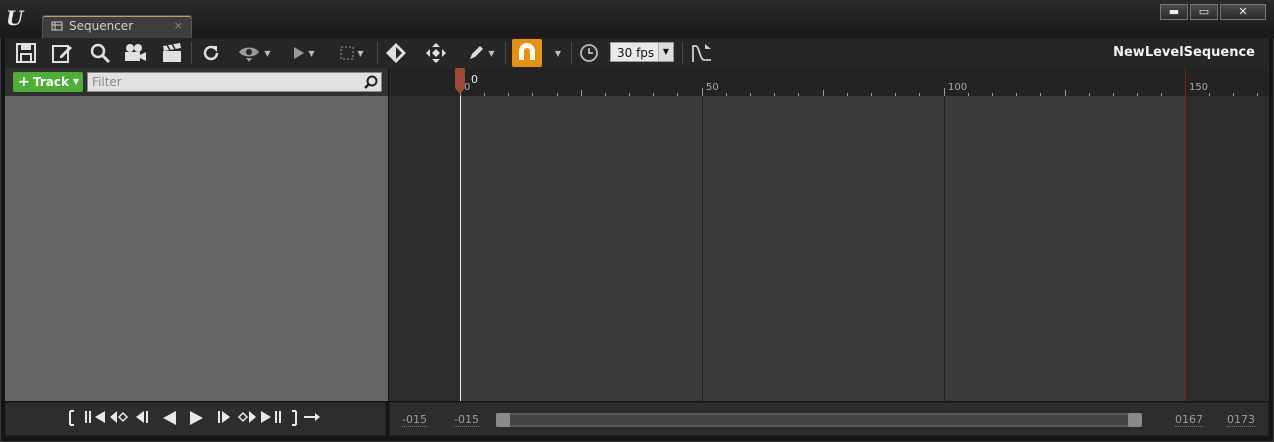 This screenshot has width=1274, height=442. Describe the element at coordinates (1135, 420) in the screenshot. I see `scrollbar-end-handle` at that location.